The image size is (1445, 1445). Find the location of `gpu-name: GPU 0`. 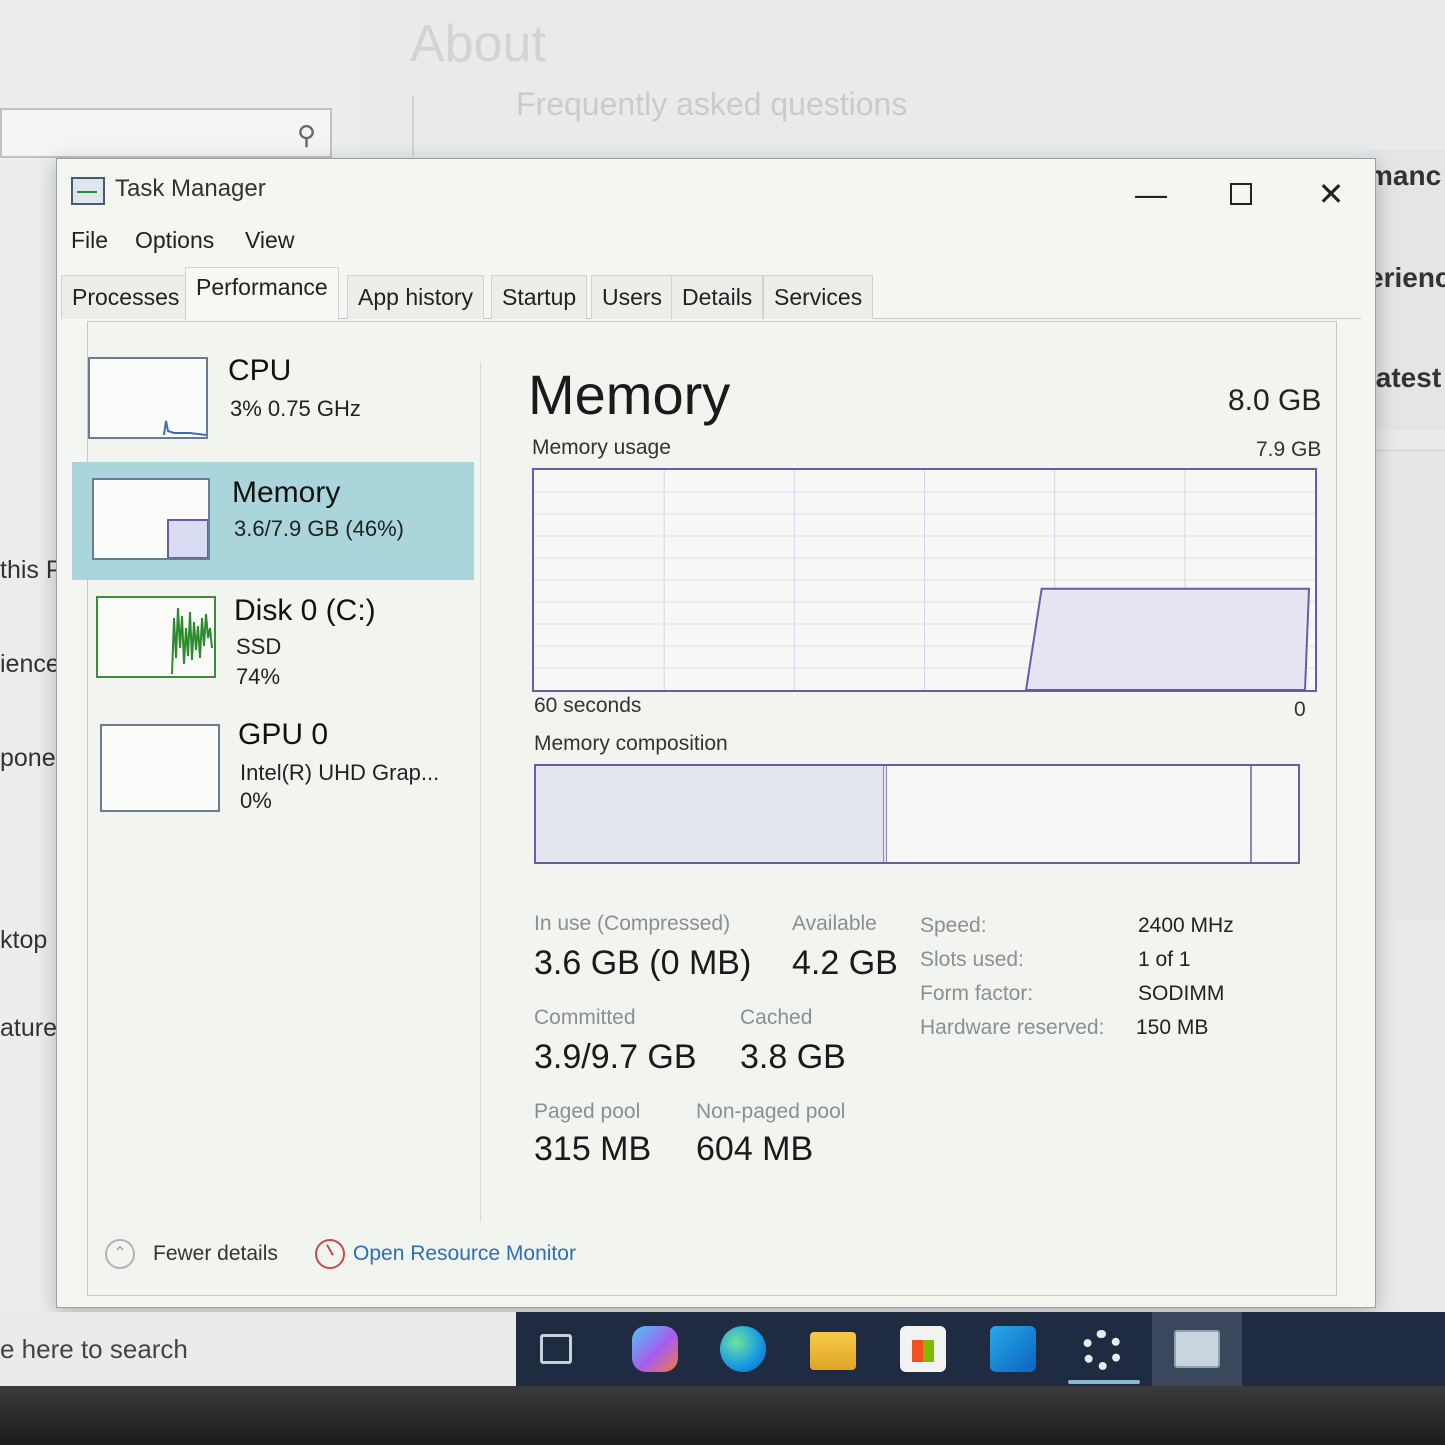

gpu-name: GPU 0 is located at coordinates (283, 734).